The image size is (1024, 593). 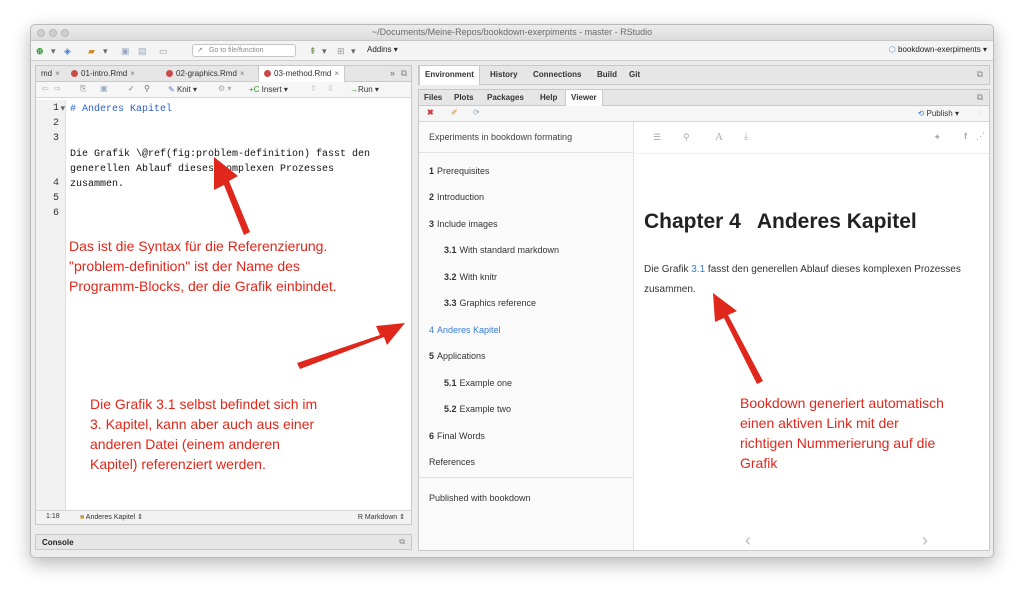 What do you see at coordinates (232, 196) in the screenshot?
I see `arrow-to-ref-syntax` at bounding box center [232, 196].